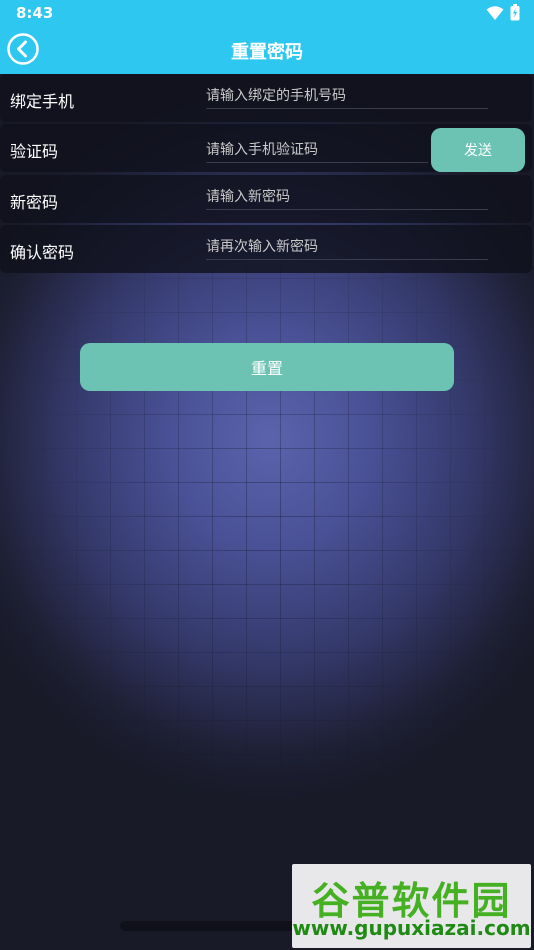  Describe the element at coordinates (34, 202) in the screenshot. I see `new-password-label: 新密码` at that location.